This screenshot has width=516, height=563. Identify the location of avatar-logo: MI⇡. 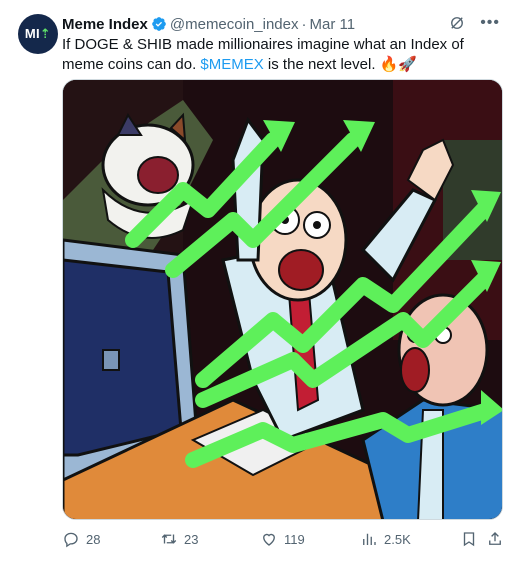
(38, 33).